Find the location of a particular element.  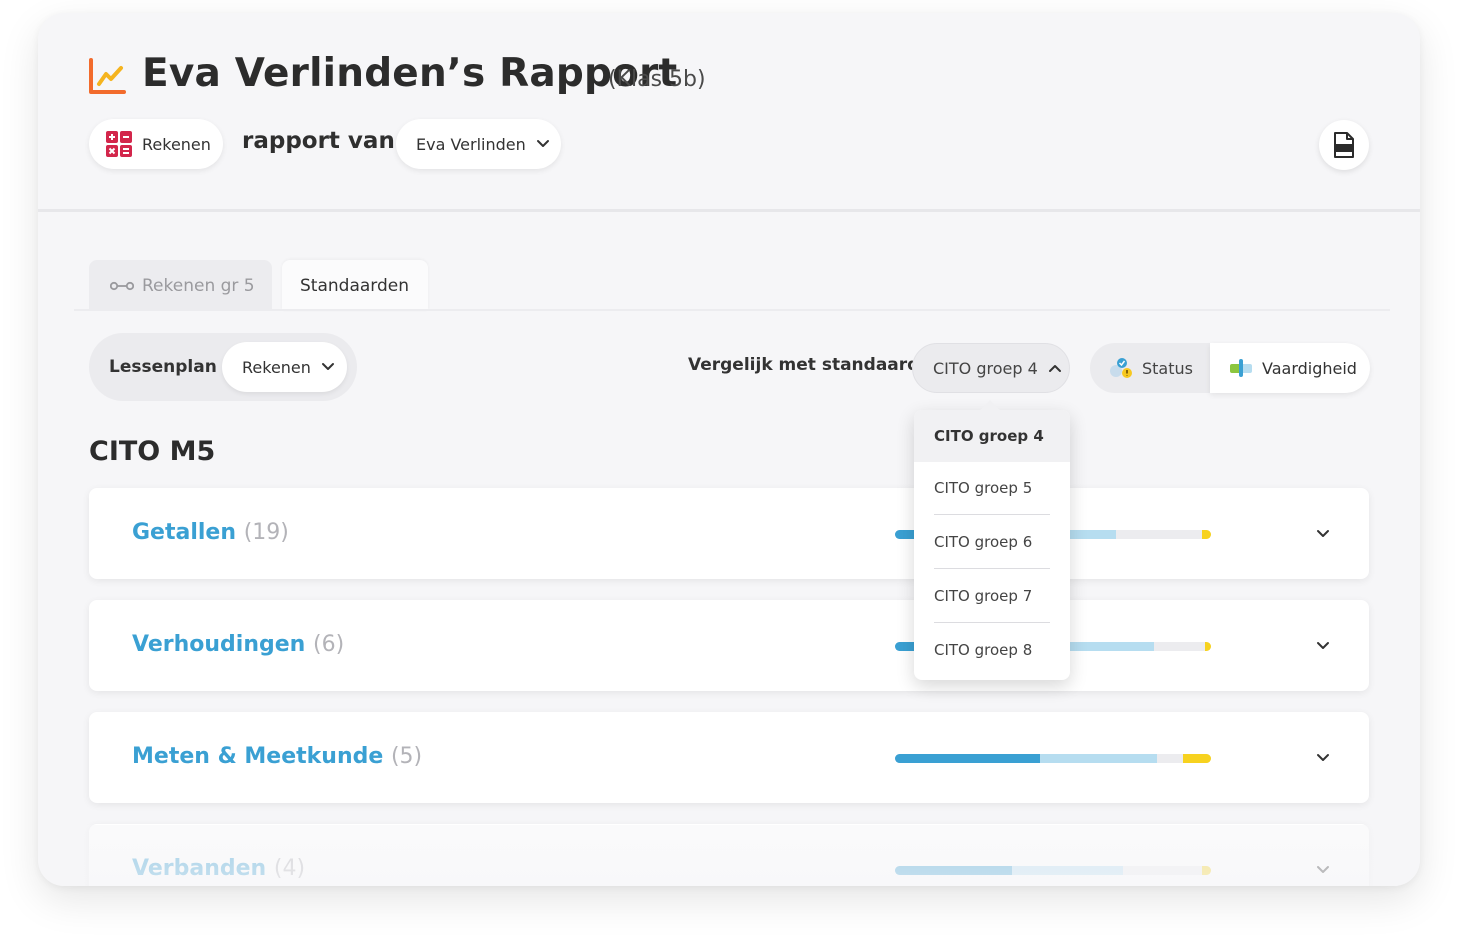

tab-rekenen-gr5: Rekenen gr 5 is located at coordinates (180, 285).